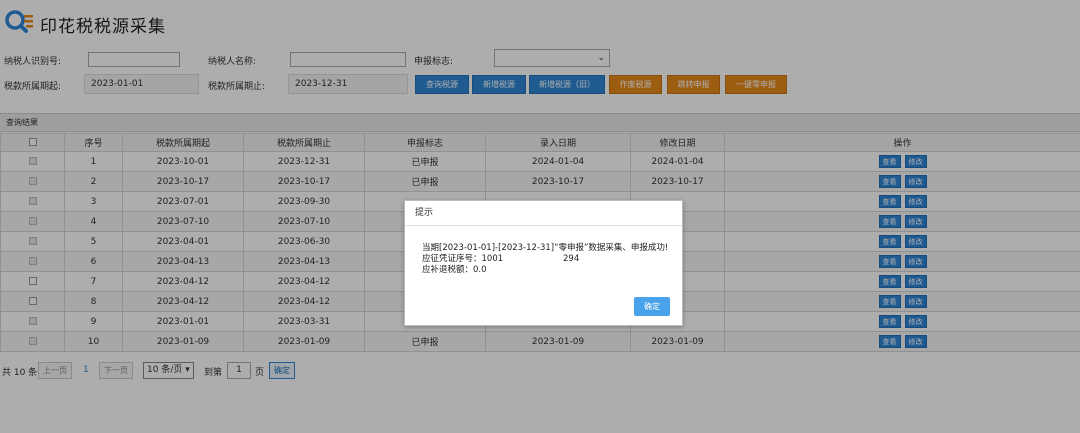  What do you see at coordinates (454, 270) in the screenshot?
I see `dialog-line-amount: 应补退税额：0.0` at bounding box center [454, 270].